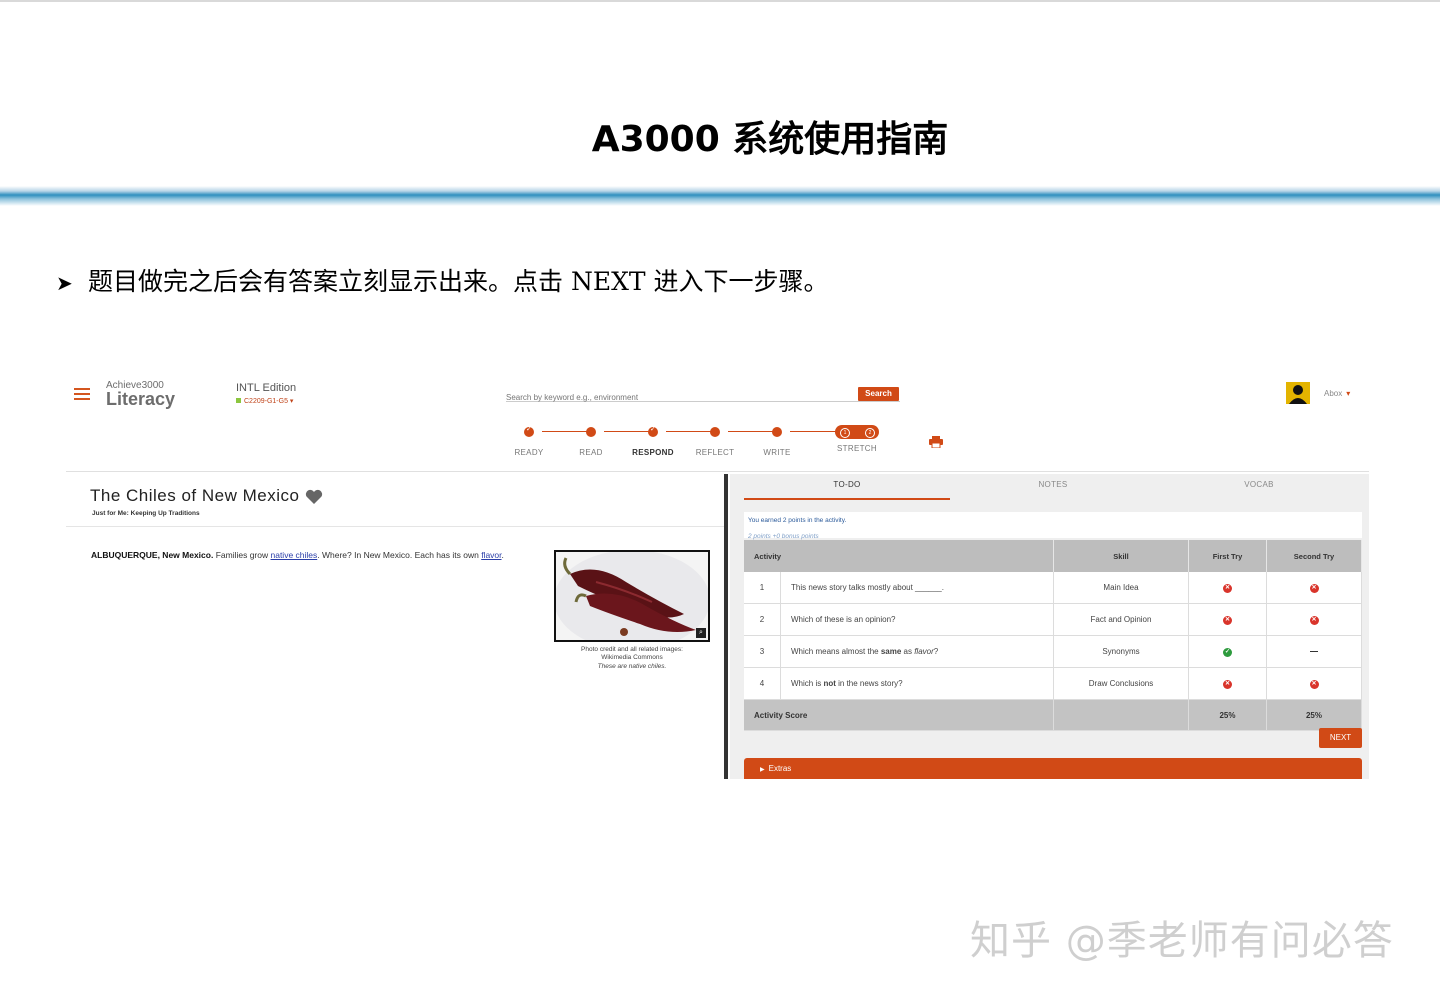  I want to click on chevron-right-icon: ▶, so click(762, 770).